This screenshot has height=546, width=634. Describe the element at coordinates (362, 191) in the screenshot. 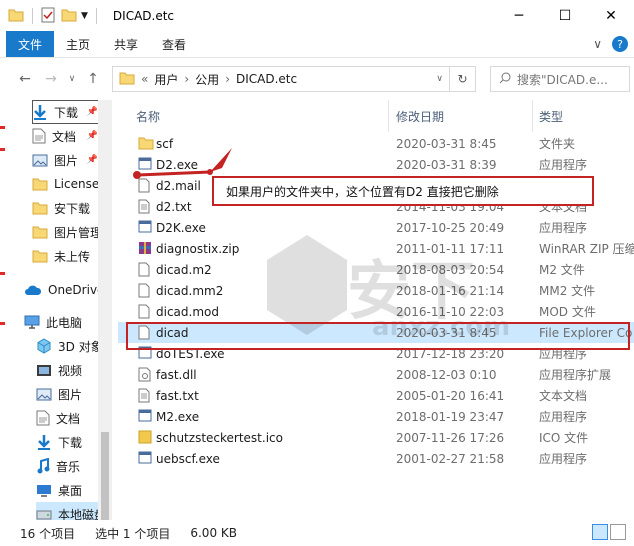

I see `annotation-text: 如果用户的文件夹中，这个位置有D2 直接把它删除` at that location.